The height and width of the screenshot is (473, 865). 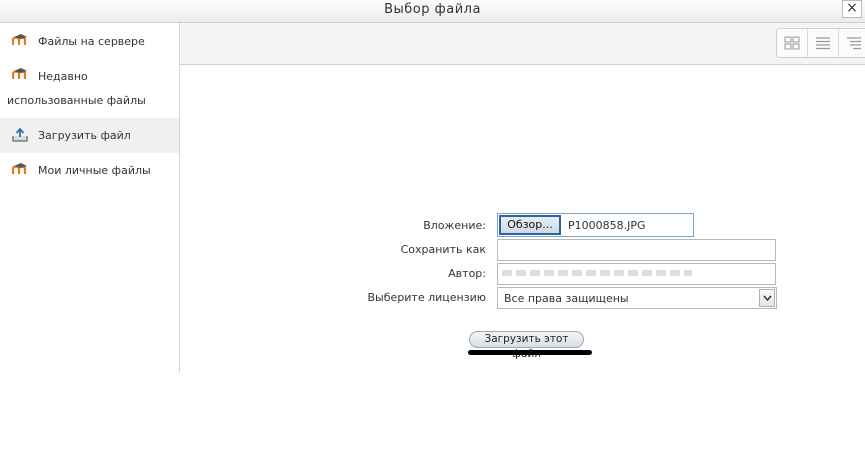 What do you see at coordinates (76, 100) in the screenshot?
I see `sidebar-item-label: использованные файлы` at bounding box center [76, 100].